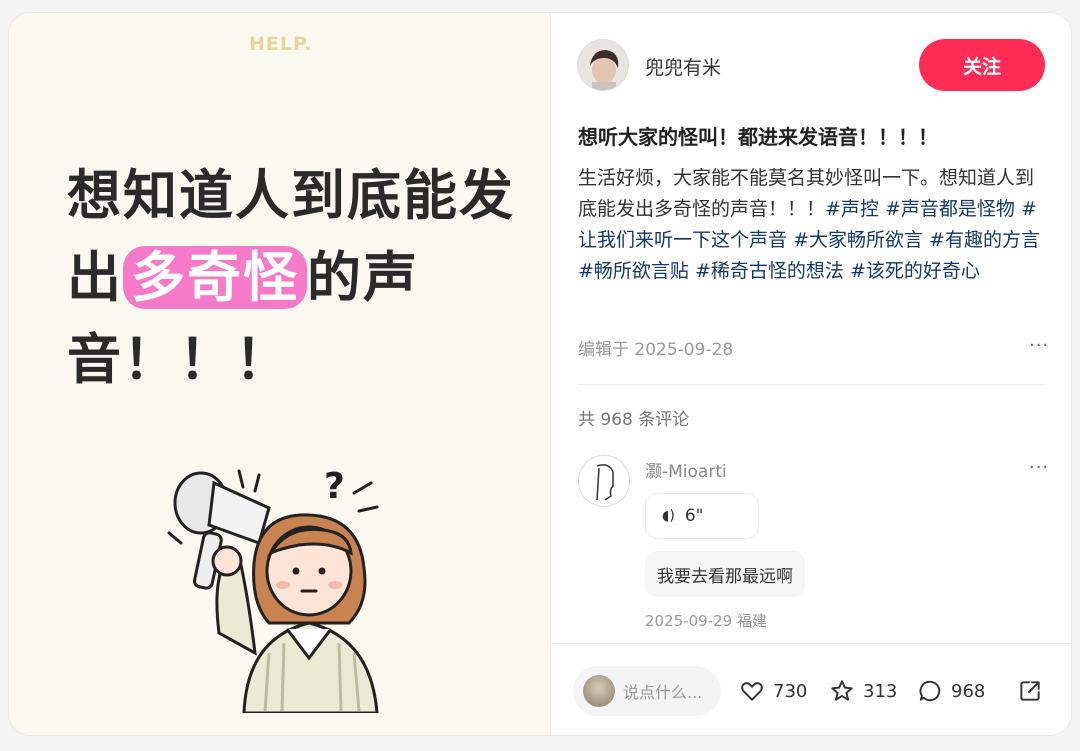  I want to click on commenter-avatar, so click(604, 481).